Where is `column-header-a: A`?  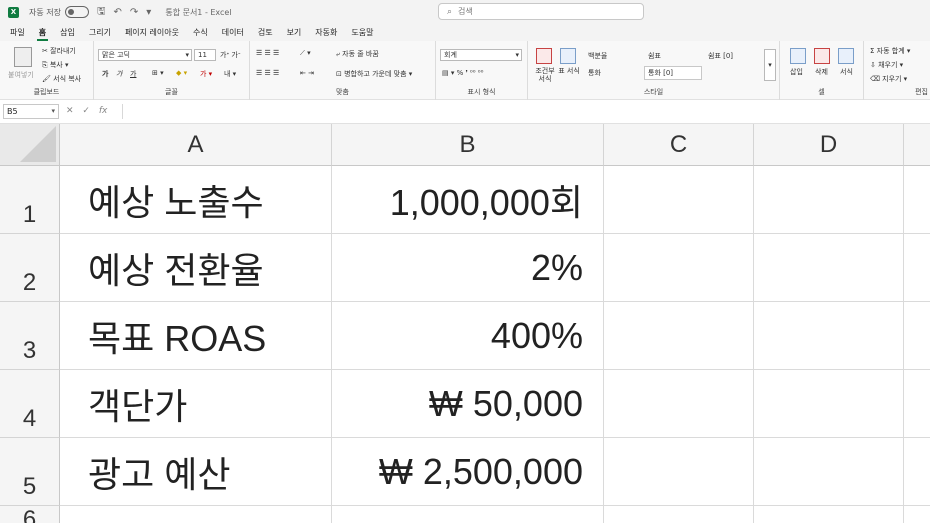 column-header-a: A is located at coordinates (196, 145).